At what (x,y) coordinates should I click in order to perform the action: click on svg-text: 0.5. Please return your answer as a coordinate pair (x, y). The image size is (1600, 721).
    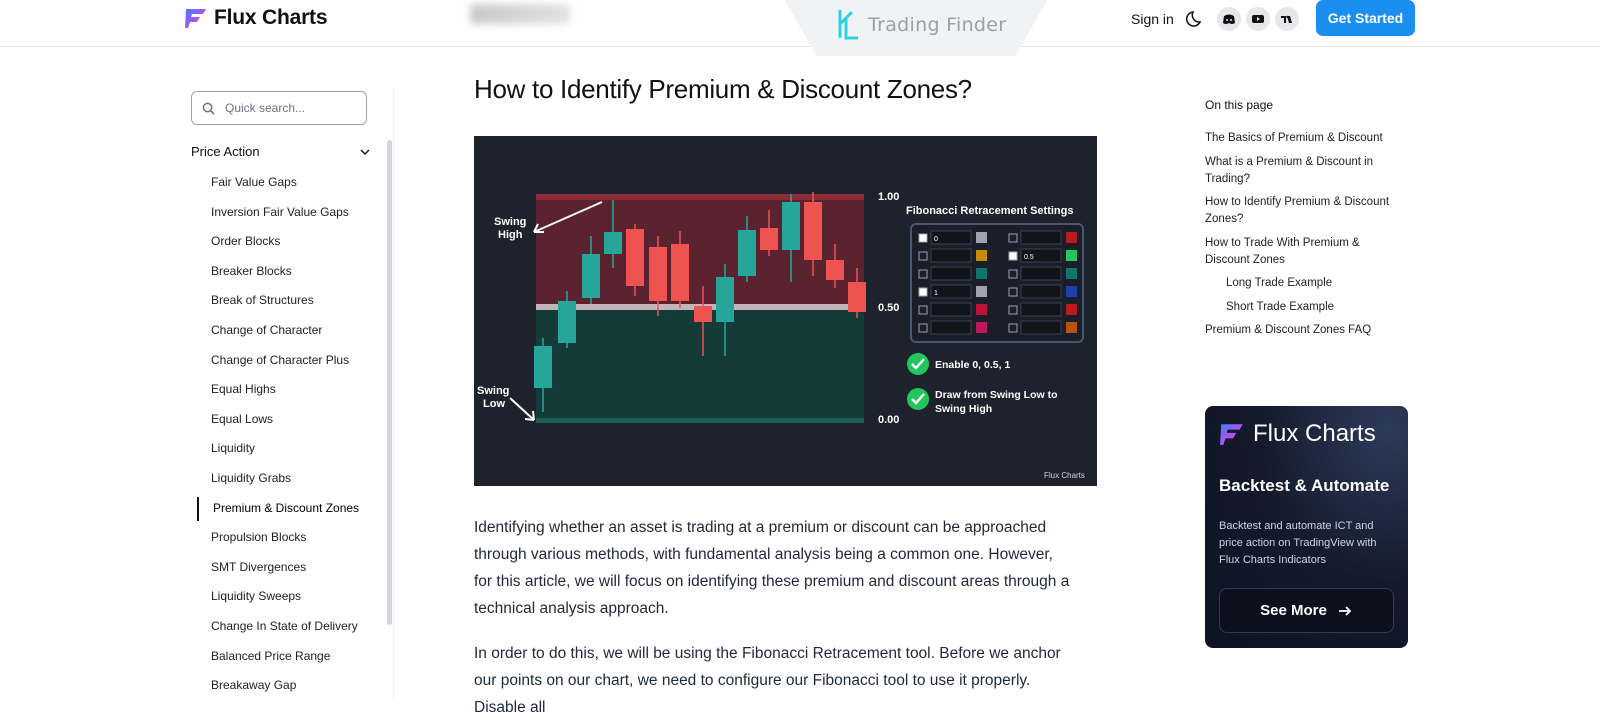
    Looking at the image, I should click on (1029, 257).